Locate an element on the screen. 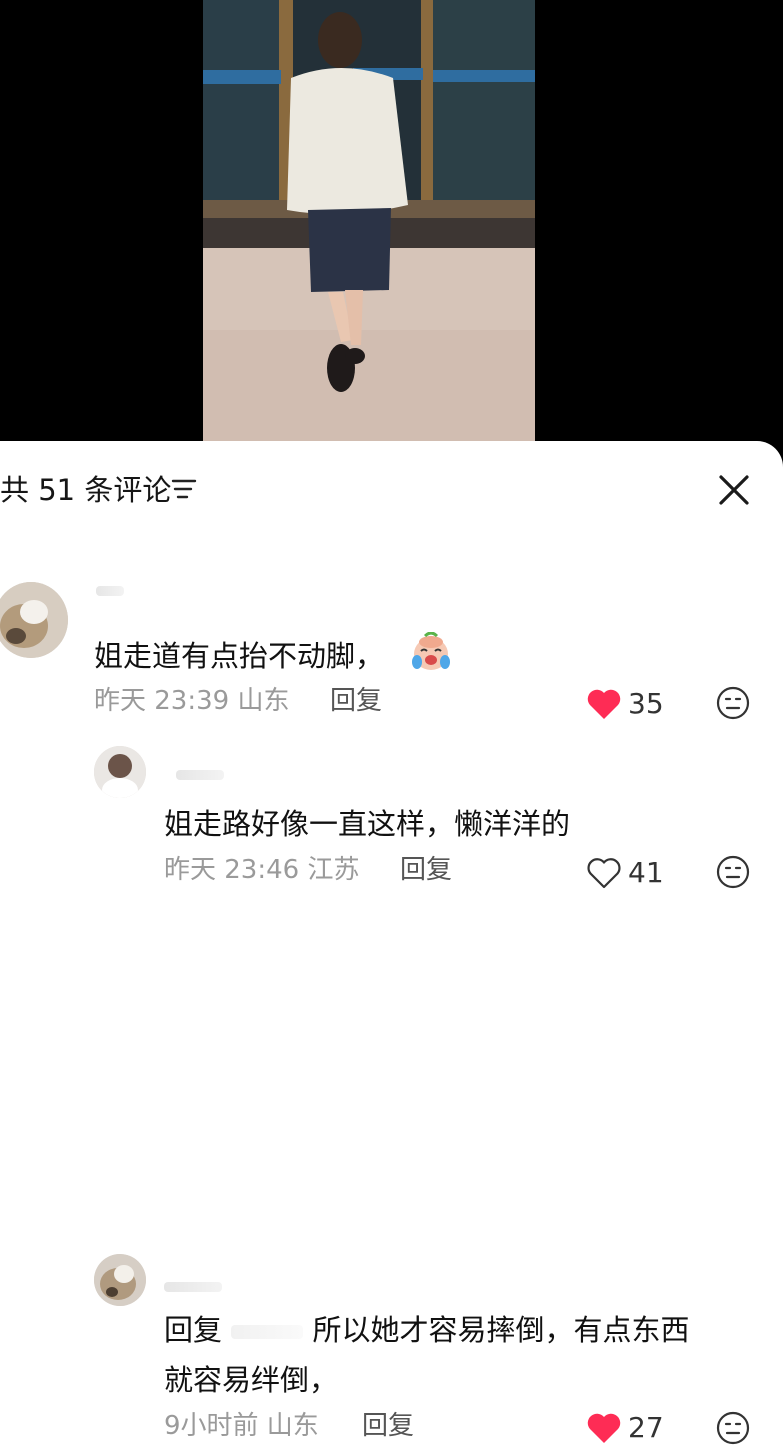  like-count: 41 is located at coordinates (646, 872).